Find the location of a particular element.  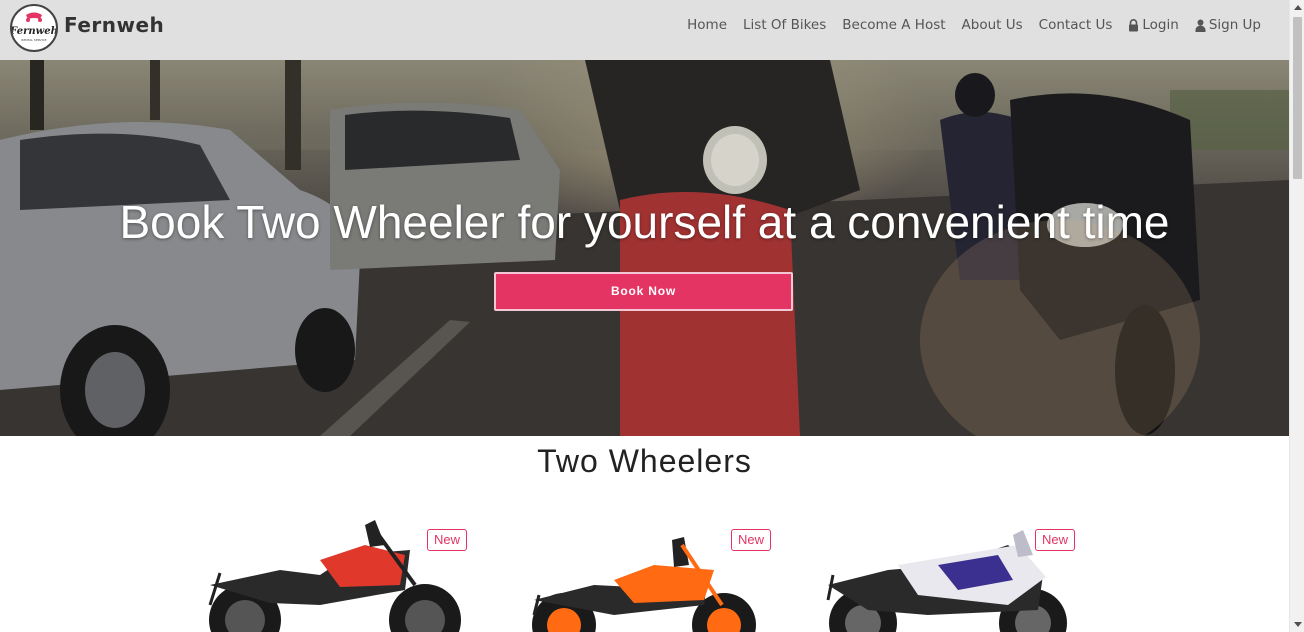

nav-sign-up: Sign Up is located at coordinates (1228, 25).